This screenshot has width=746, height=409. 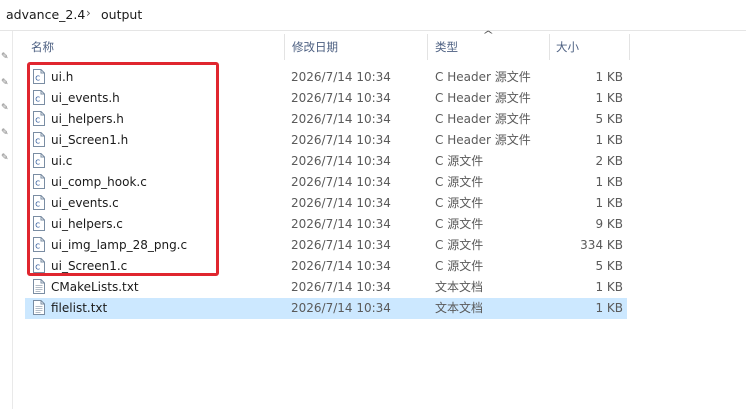 I want to click on column-header-size: 大小, so click(x=567, y=47).